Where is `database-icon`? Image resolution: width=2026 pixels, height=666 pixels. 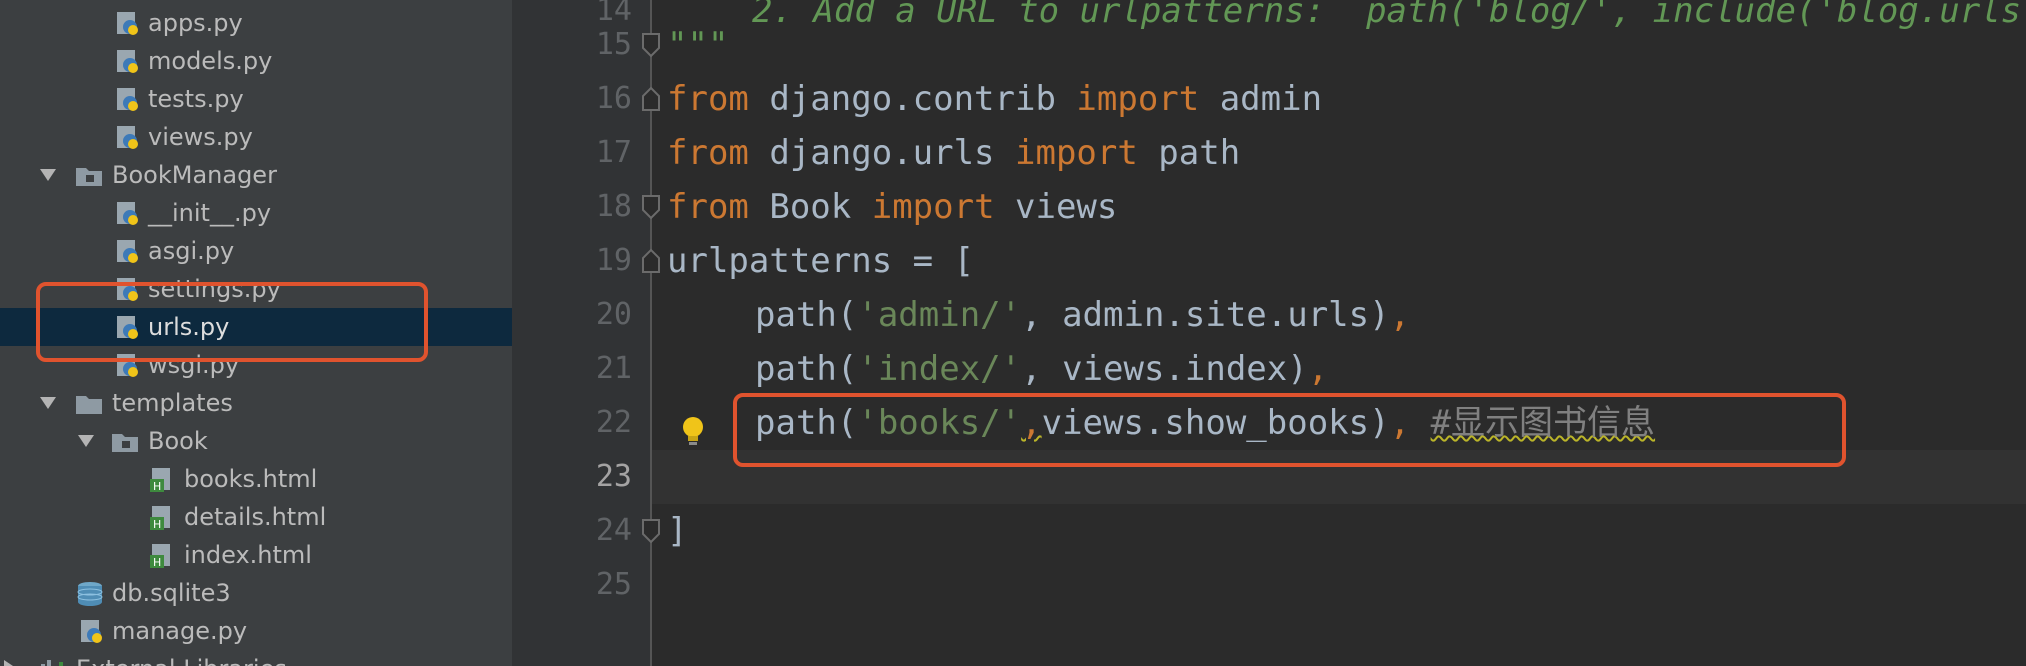 database-icon is located at coordinates (90, 594).